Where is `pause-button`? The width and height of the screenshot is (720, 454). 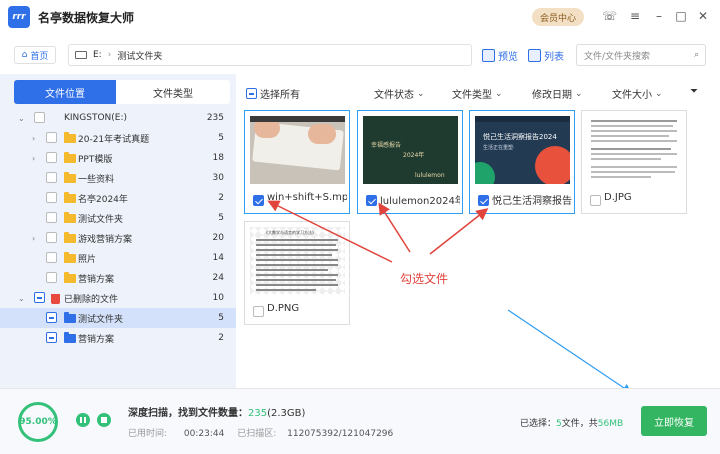 pause-button is located at coordinates (83, 420).